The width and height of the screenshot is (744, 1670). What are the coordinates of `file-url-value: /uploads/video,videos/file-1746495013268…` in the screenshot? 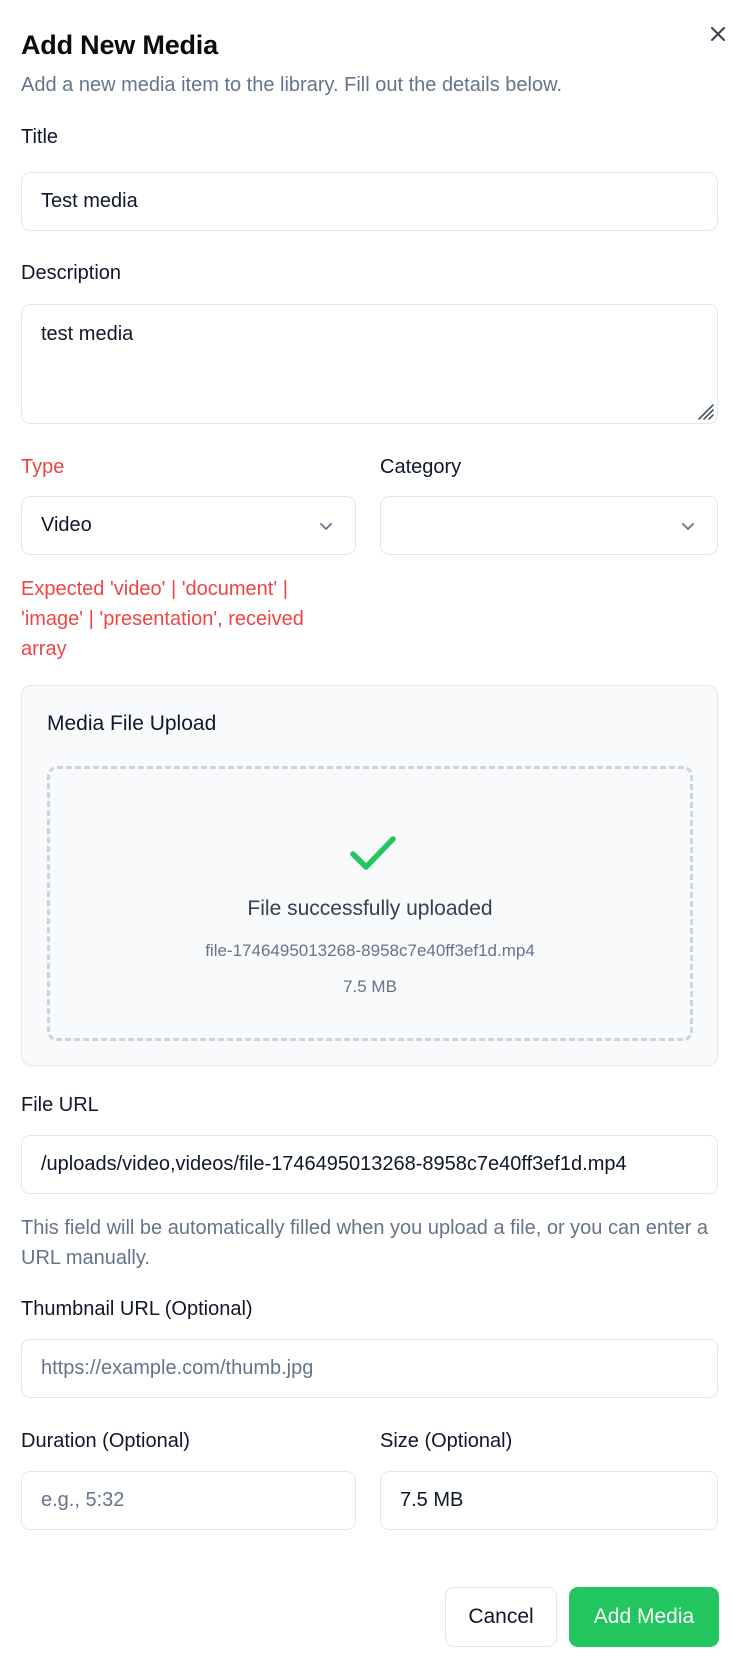 It's located at (334, 1164).